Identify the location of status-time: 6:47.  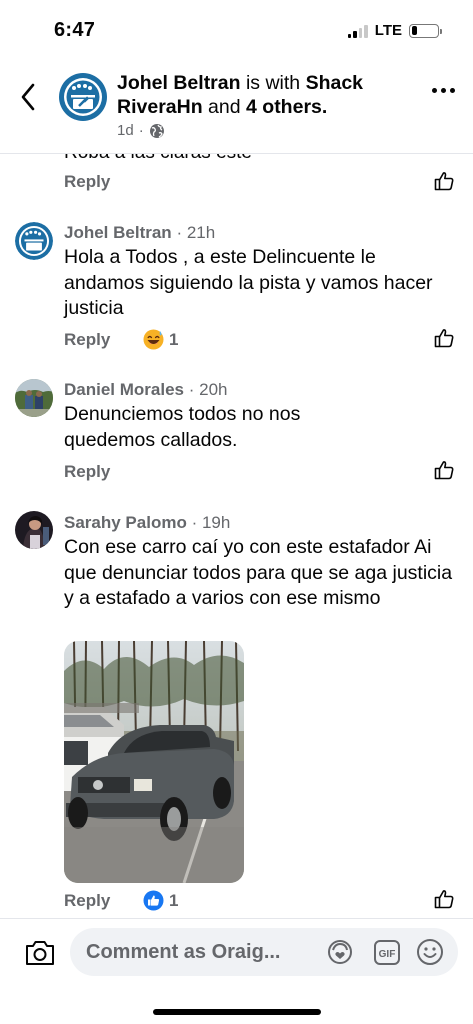
(75, 30).